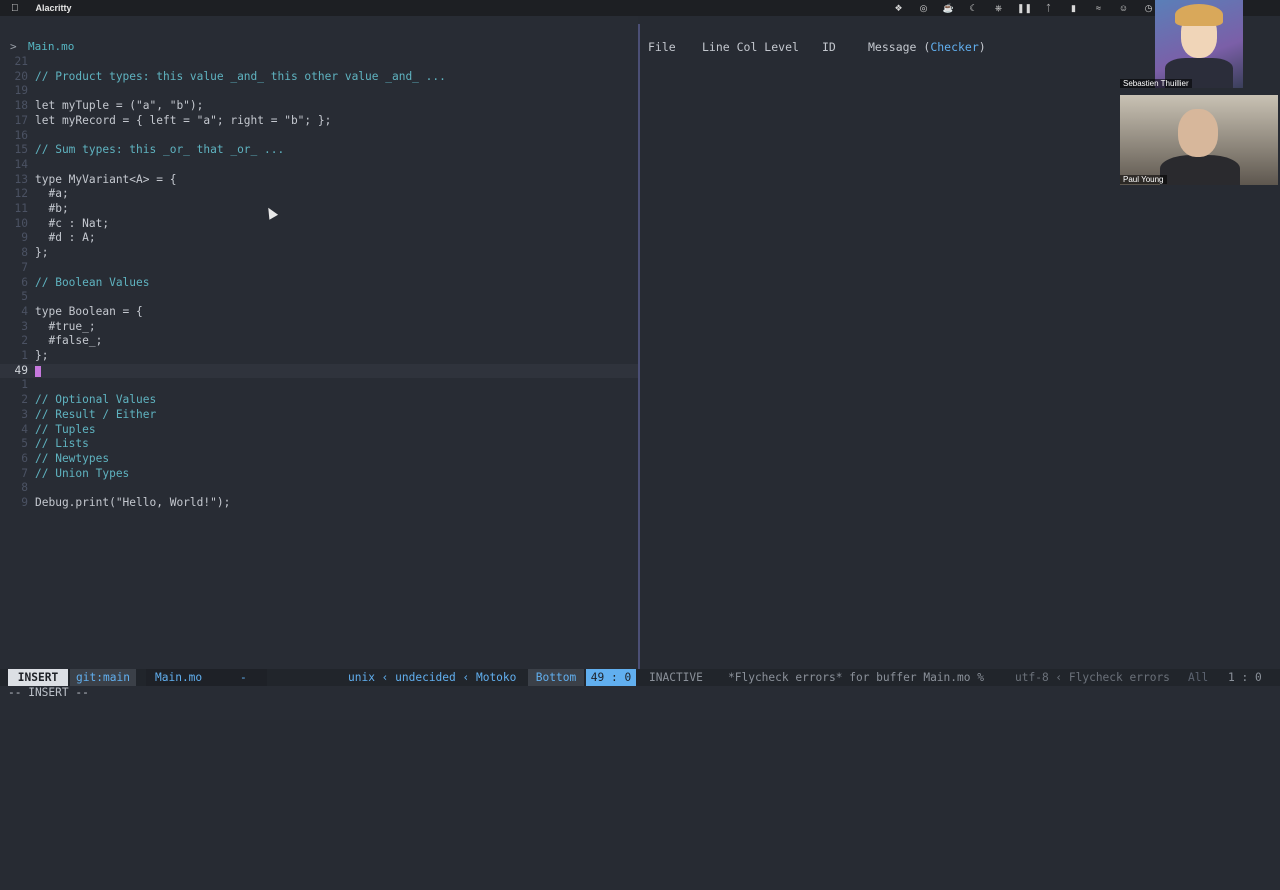 This screenshot has height=890, width=1280. Describe the element at coordinates (38, 677) in the screenshot. I see `mode-indicator: INSERT` at that location.